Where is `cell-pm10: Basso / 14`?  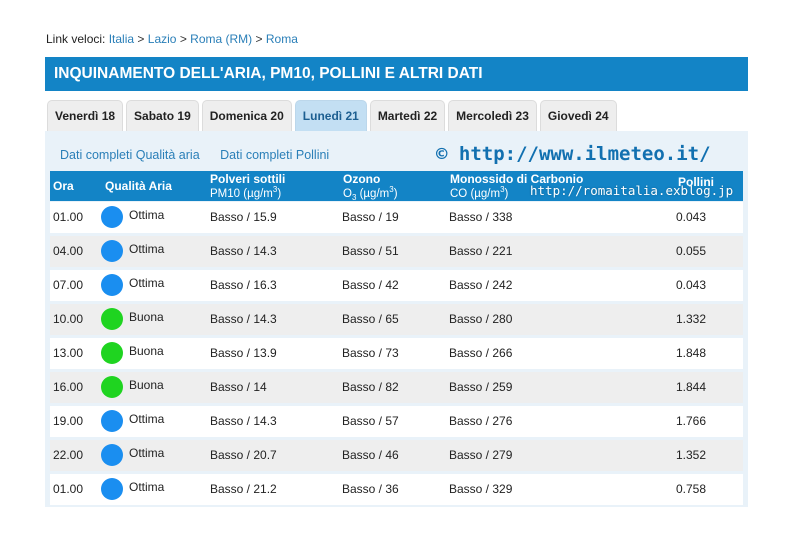
cell-pm10: Basso / 14 is located at coordinates (238, 387).